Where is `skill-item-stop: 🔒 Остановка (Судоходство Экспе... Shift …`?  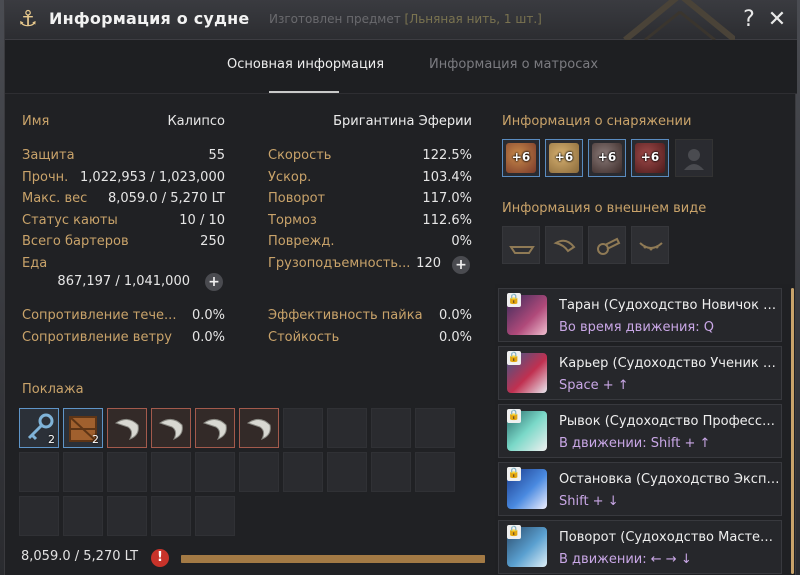 skill-item-stop: 🔒 Остановка (Судоходство Экспе... Shift … is located at coordinates (640, 489).